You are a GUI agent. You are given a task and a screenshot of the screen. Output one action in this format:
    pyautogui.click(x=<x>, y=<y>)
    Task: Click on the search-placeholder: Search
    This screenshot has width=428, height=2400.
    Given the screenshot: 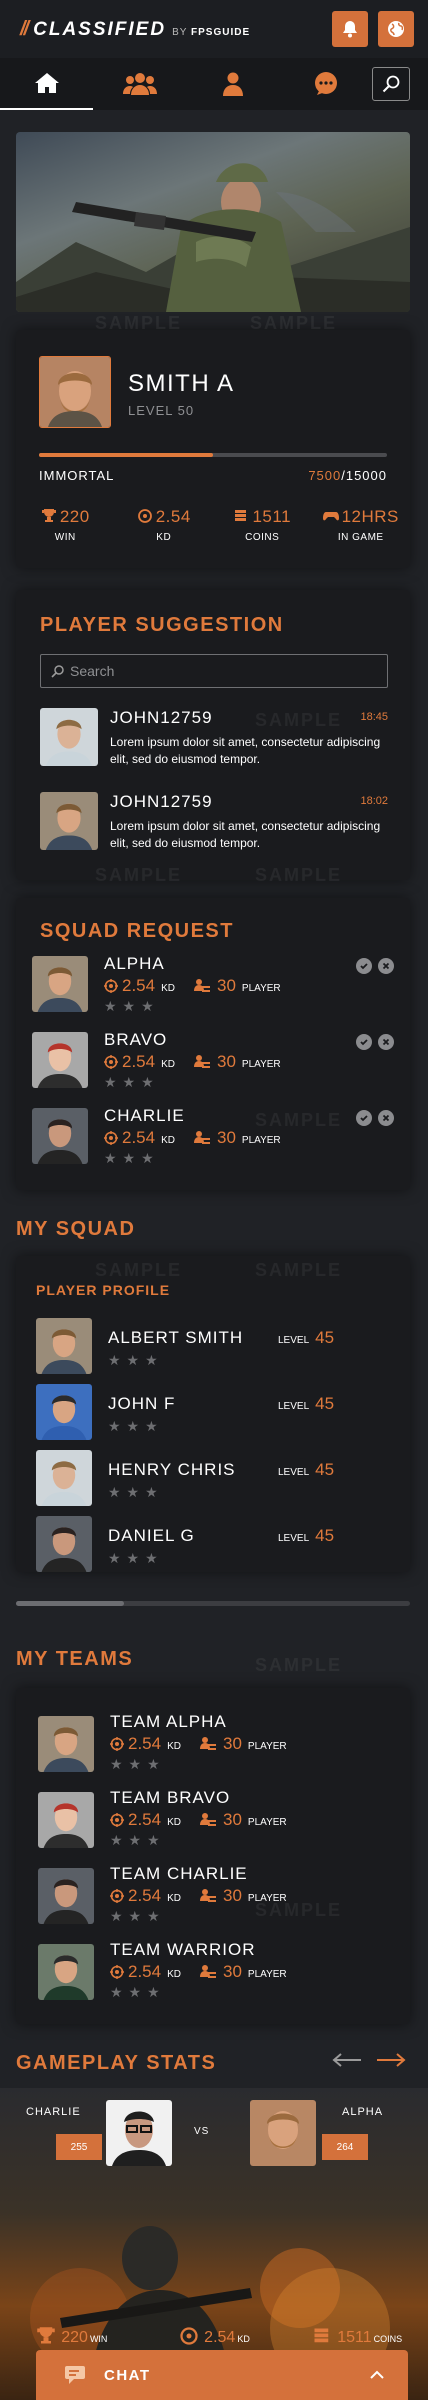 What is the action you would take?
    pyautogui.click(x=92, y=671)
    